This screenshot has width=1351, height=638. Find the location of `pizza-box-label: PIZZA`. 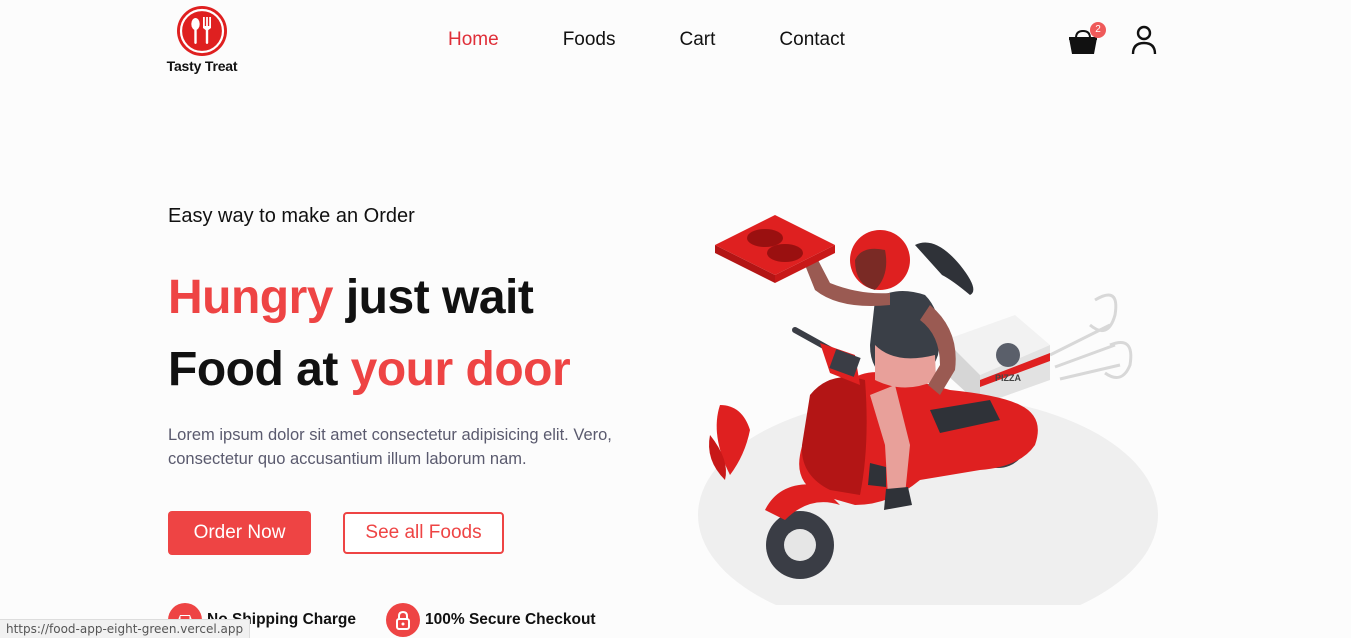

pizza-box-label: PIZZA is located at coordinates (1008, 378).